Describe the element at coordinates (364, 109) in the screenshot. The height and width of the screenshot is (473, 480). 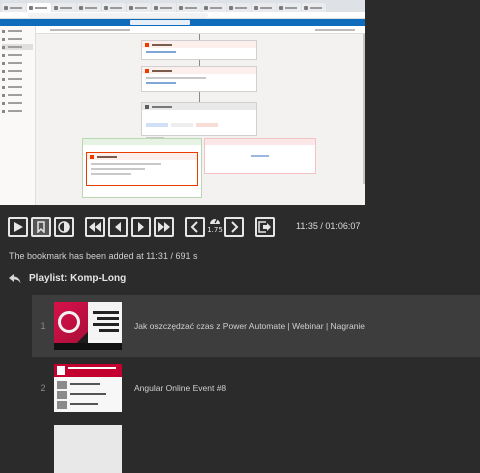
I see `video-scrollbar` at that location.